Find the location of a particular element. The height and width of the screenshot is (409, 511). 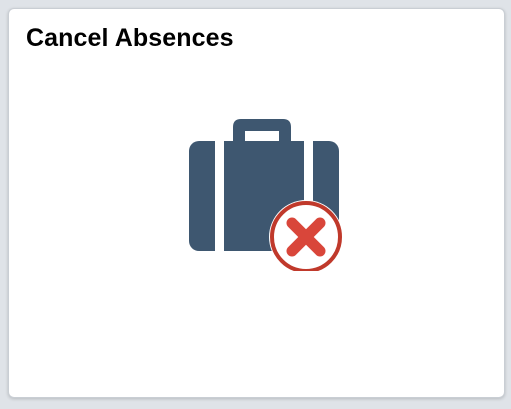

cancel-badge-icon is located at coordinates (306, 235).